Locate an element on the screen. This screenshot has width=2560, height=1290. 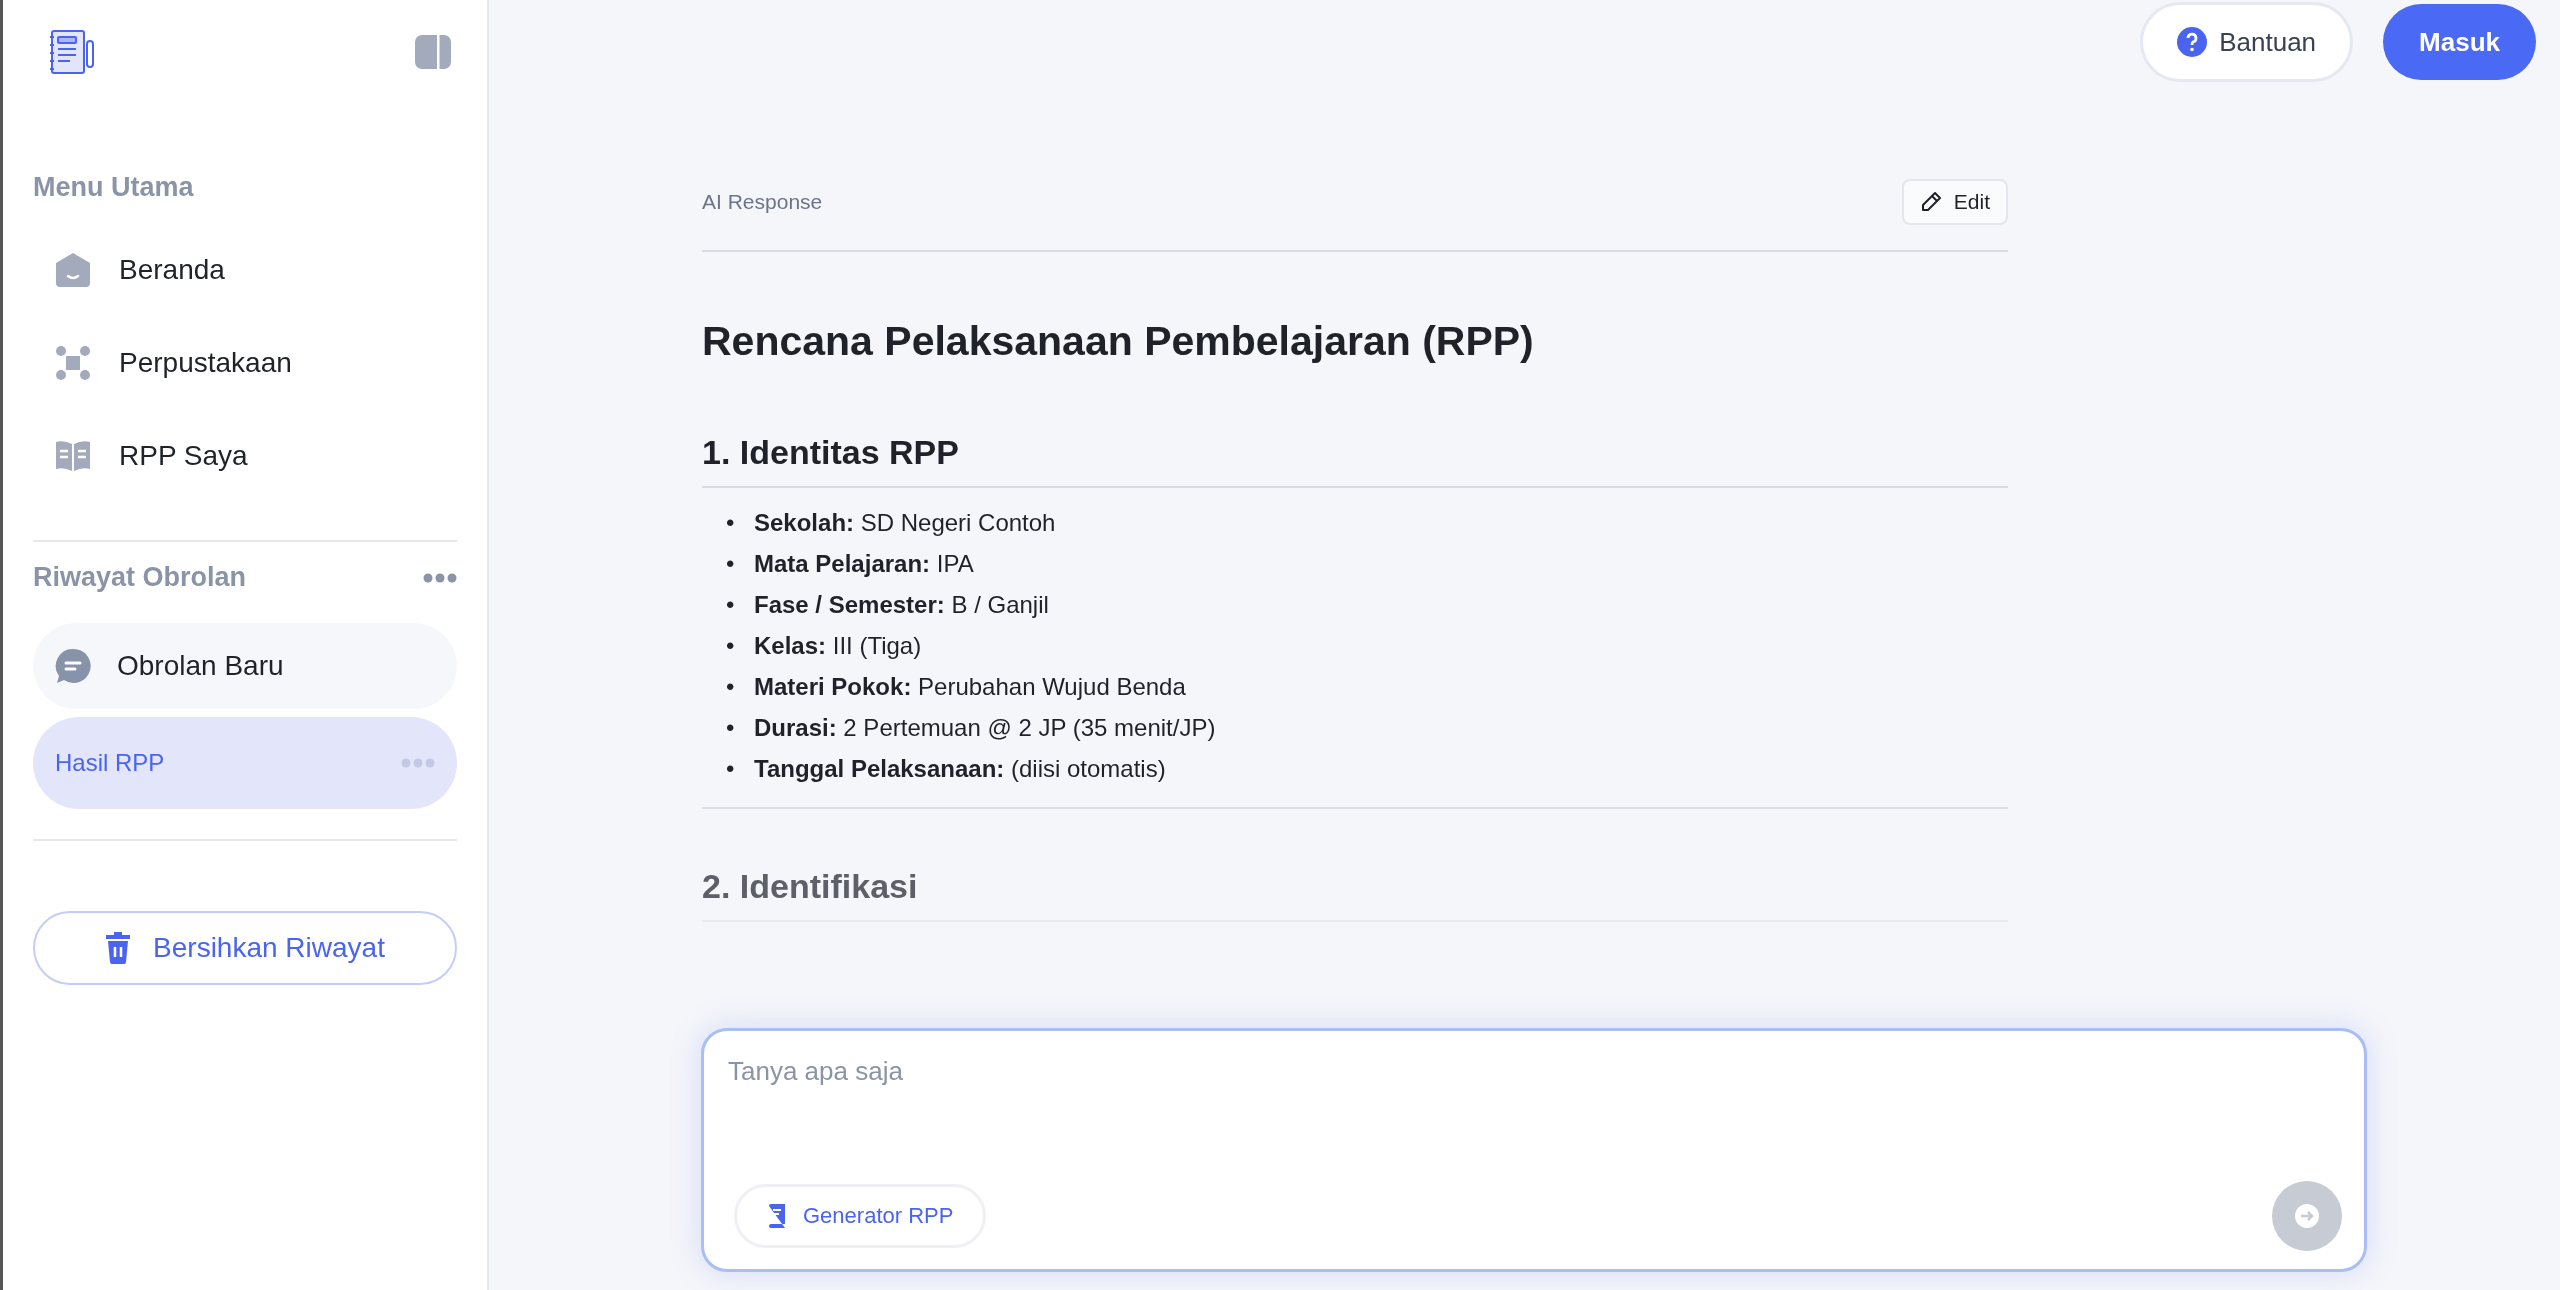
help-button: Bantuan is located at coordinates (2247, 42).